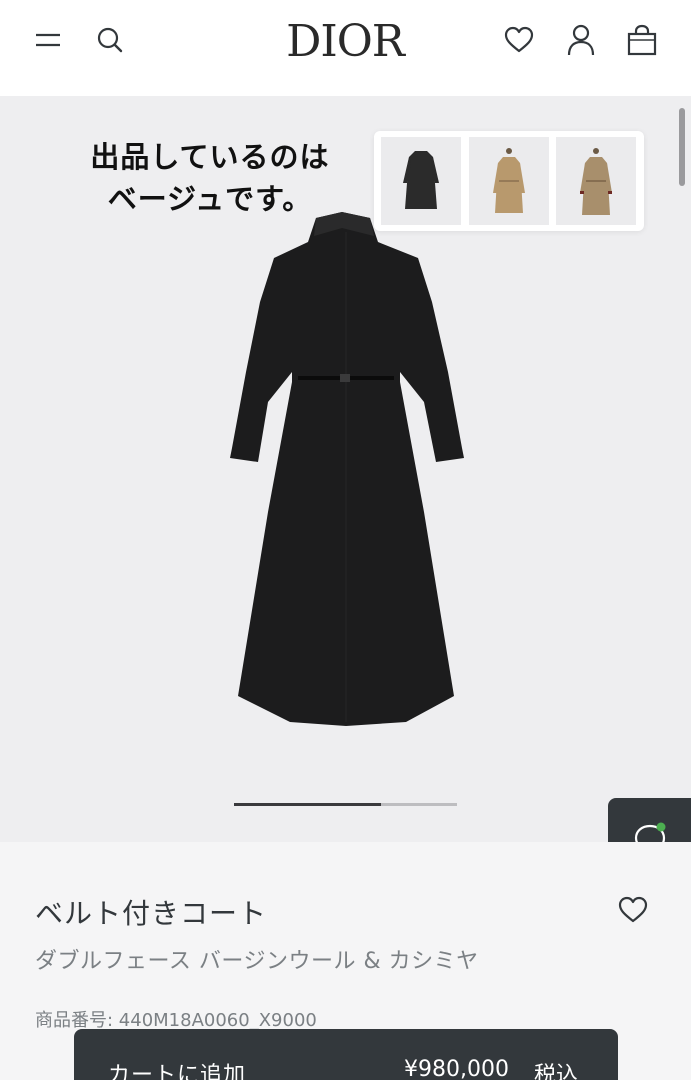 Image resolution: width=691 pixels, height=1080 pixels. I want to click on product-title: ベルト付きコート, so click(151, 913).